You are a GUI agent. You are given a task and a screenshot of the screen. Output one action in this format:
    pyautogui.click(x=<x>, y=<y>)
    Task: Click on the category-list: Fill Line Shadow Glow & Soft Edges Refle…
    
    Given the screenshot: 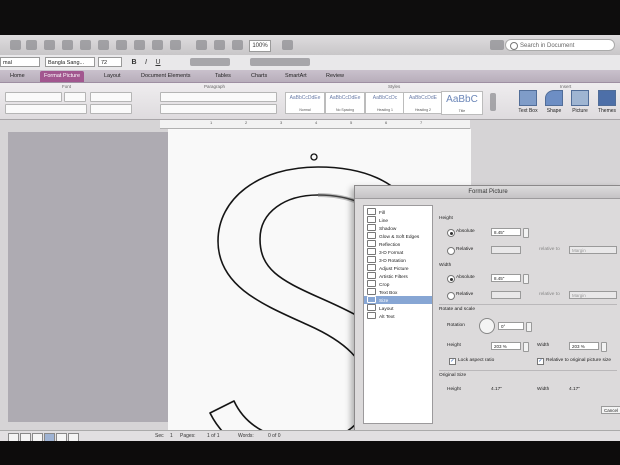 What is the action you would take?
    pyautogui.click(x=398, y=314)
    